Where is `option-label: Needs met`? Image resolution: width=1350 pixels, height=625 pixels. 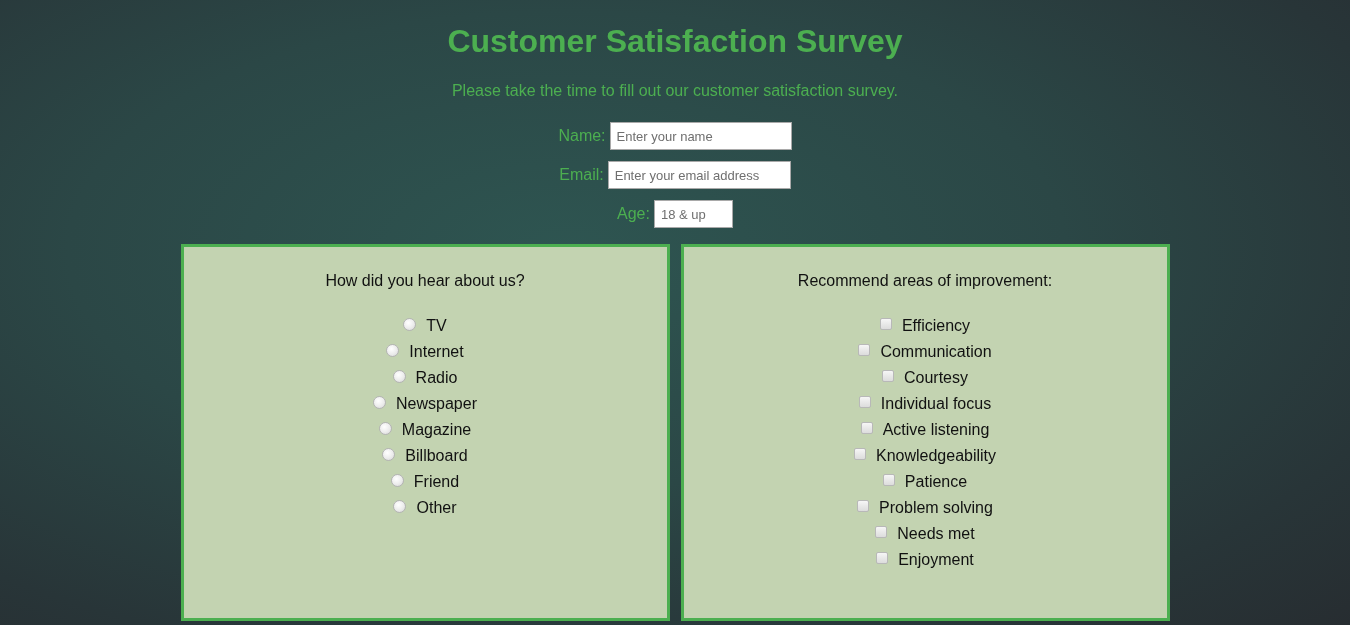
option-label: Needs met is located at coordinates (936, 534).